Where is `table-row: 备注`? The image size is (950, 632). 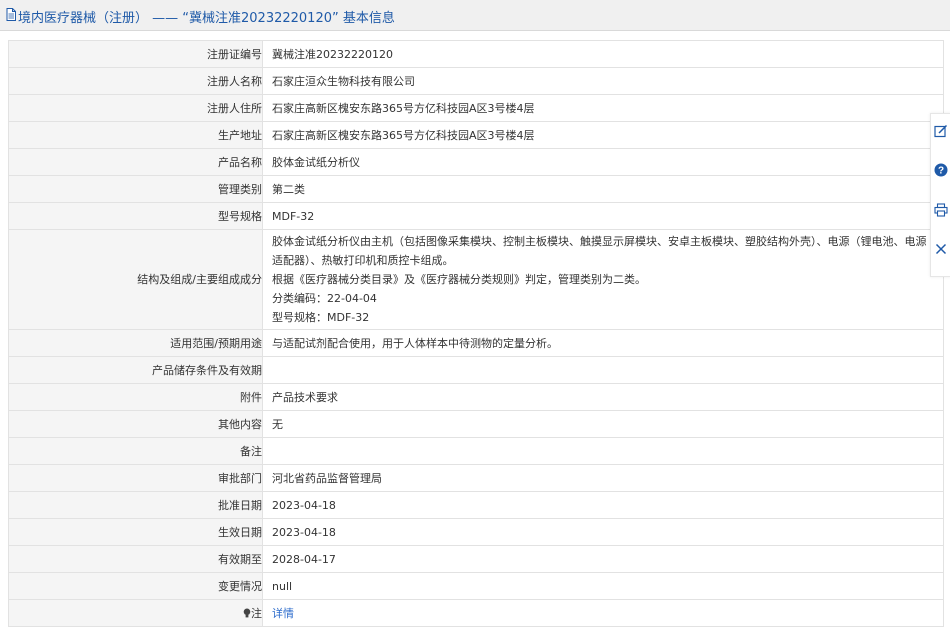 table-row: 备注 is located at coordinates (476, 451).